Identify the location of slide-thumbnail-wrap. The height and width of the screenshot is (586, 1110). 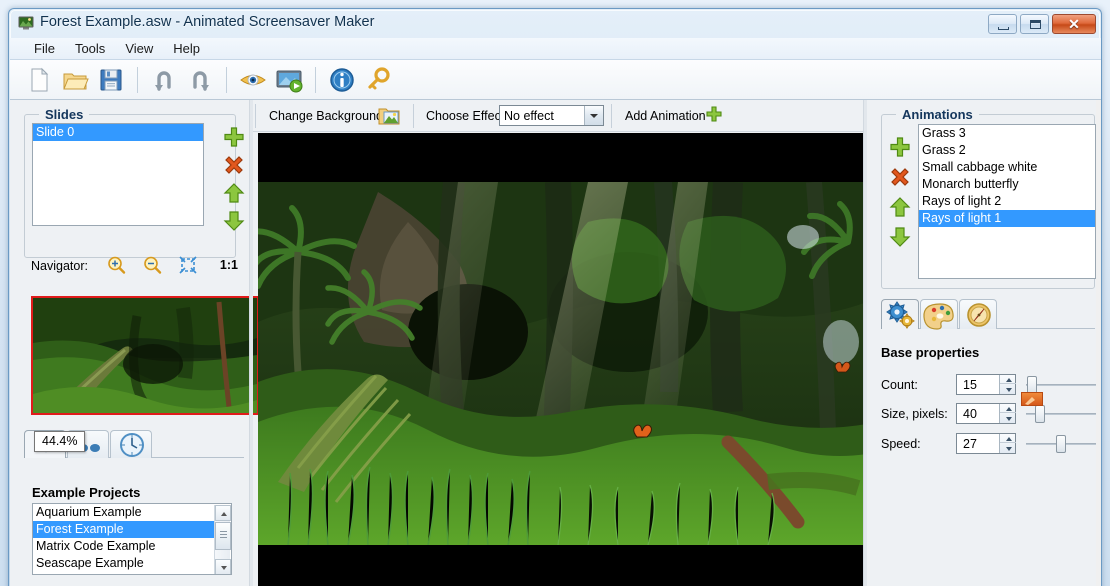
(145, 355).